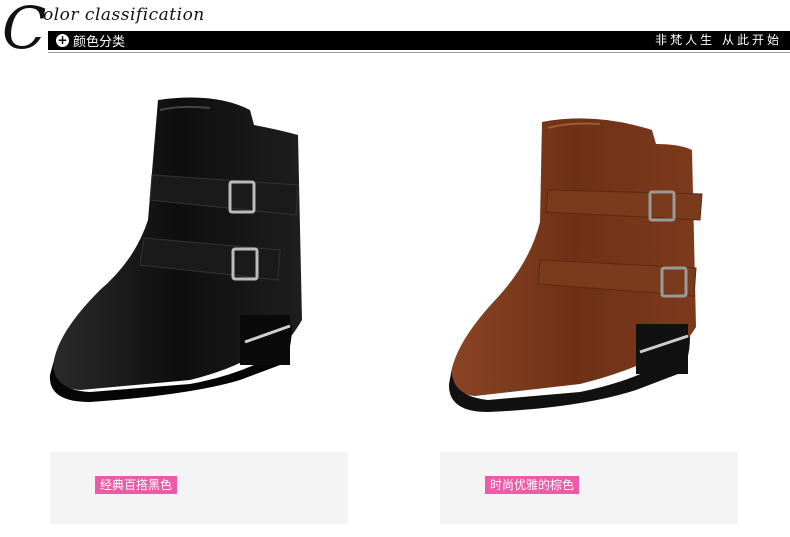 This screenshot has height=537, width=790. What do you see at coordinates (419, 52) in the screenshot?
I see `header-divider` at bounding box center [419, 52].